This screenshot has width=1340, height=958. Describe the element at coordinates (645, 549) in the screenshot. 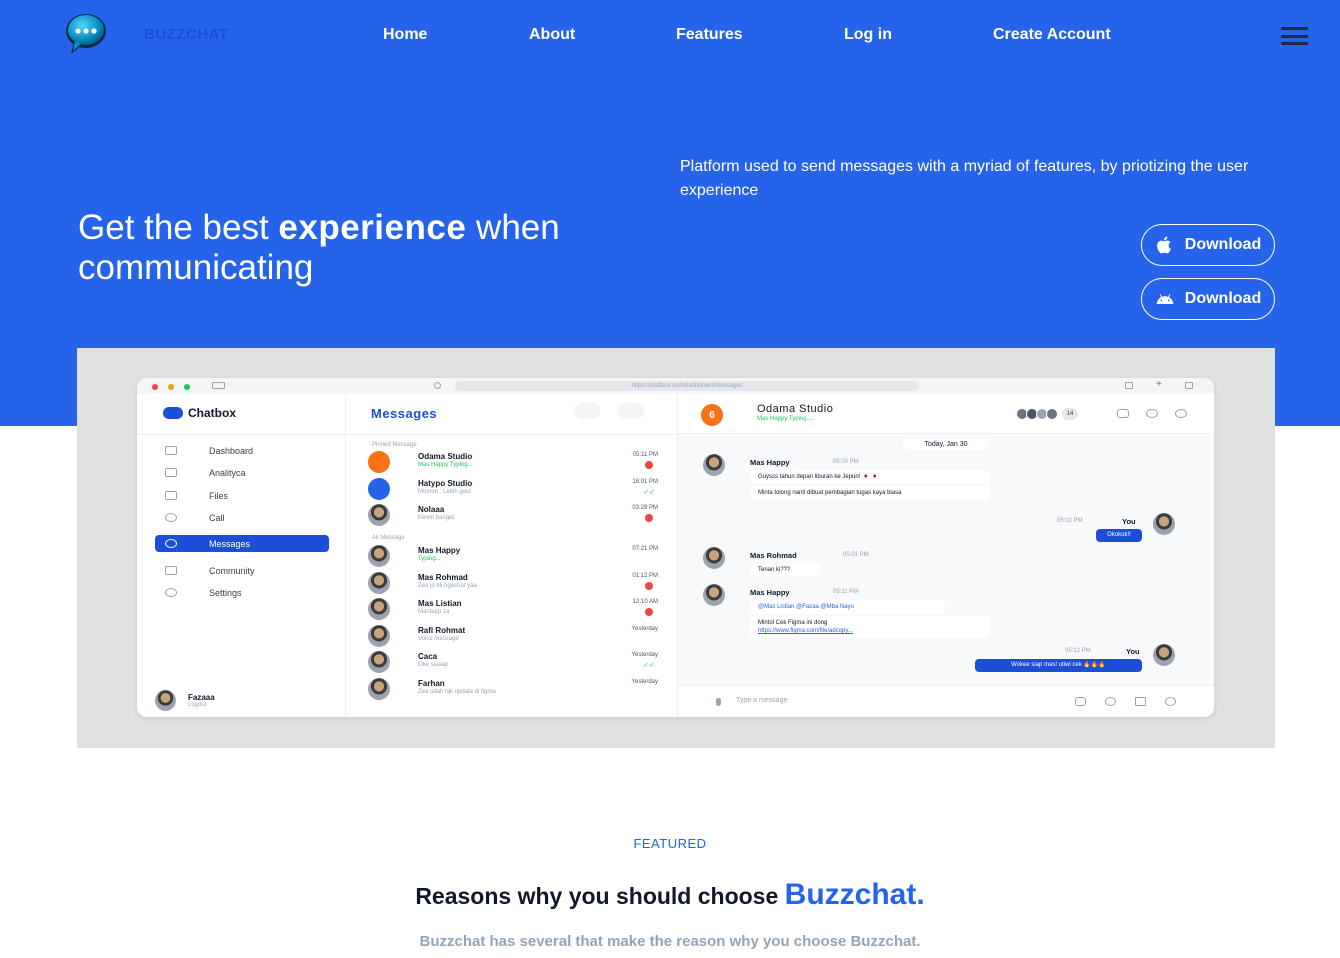

I see `conversation-time: 07:21 PM` at that location.